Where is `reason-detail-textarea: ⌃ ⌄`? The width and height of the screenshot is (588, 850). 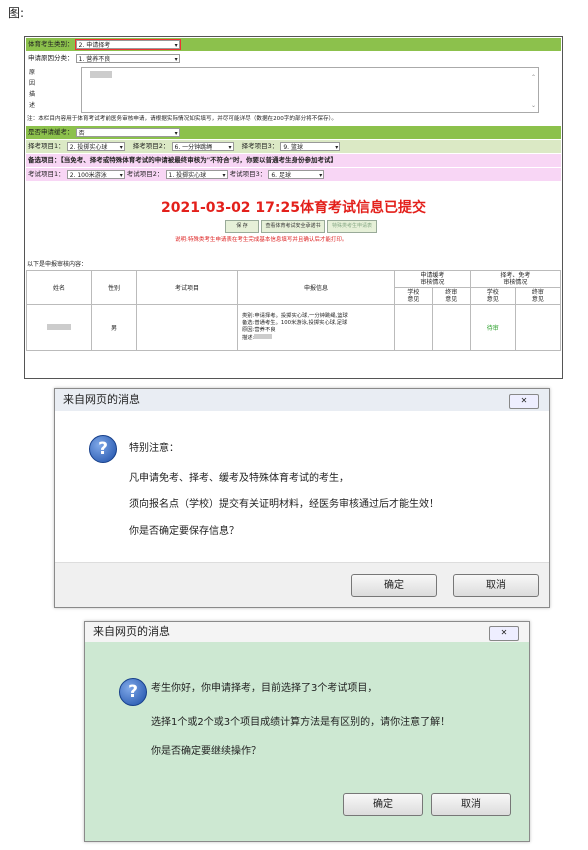
reason-detail-textarea: ⌃ ⌄ is located at coordinates (310, 90).